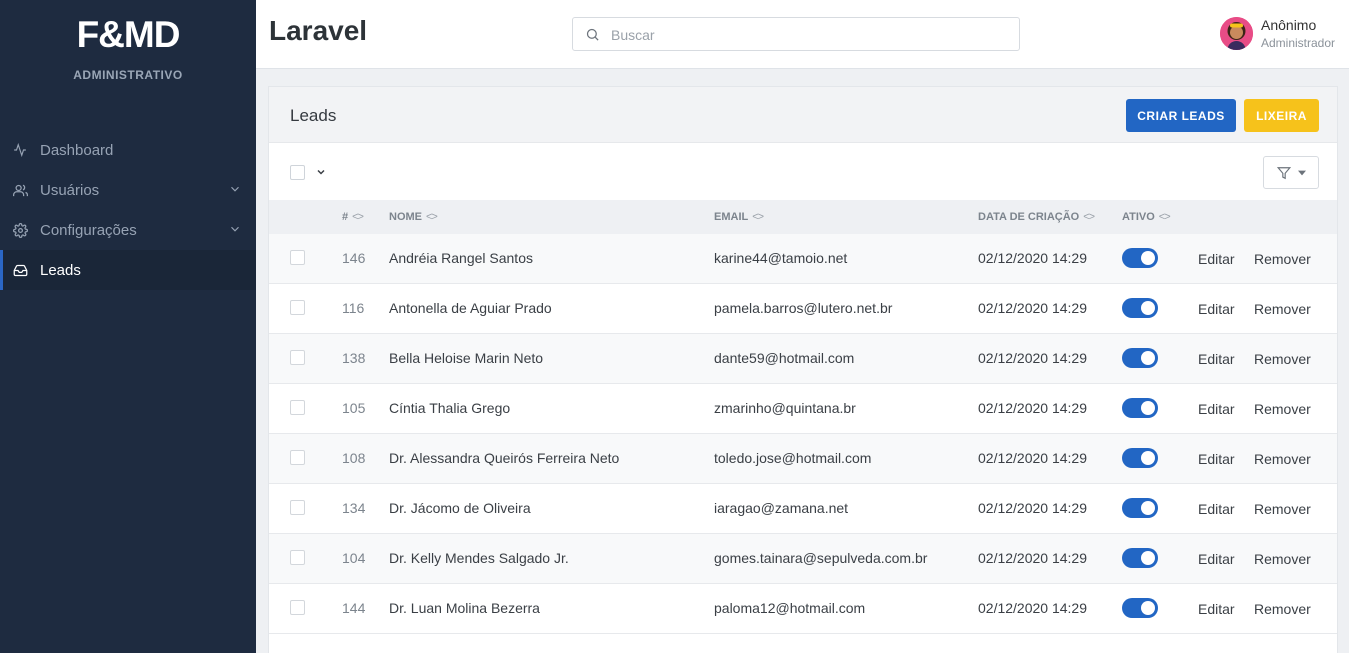 Image resolution: width=1349 pixels, height=653 pixels. Describe the element at coordinates (793, 458) in the screenshot. I see `row-email: toledo.jose@hotmail.com` at that location.